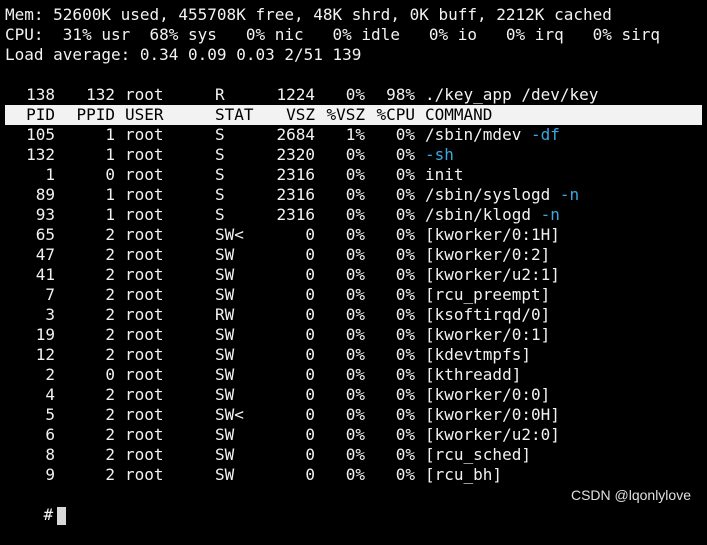 This screenshot has height=545, width=707. What do you see at coordinates (353, 215) in the screenshot?
I see `process-row: 93 1 root S 2316 0% 0%/sbin/klogd -n` at bounding box center [353, 215].